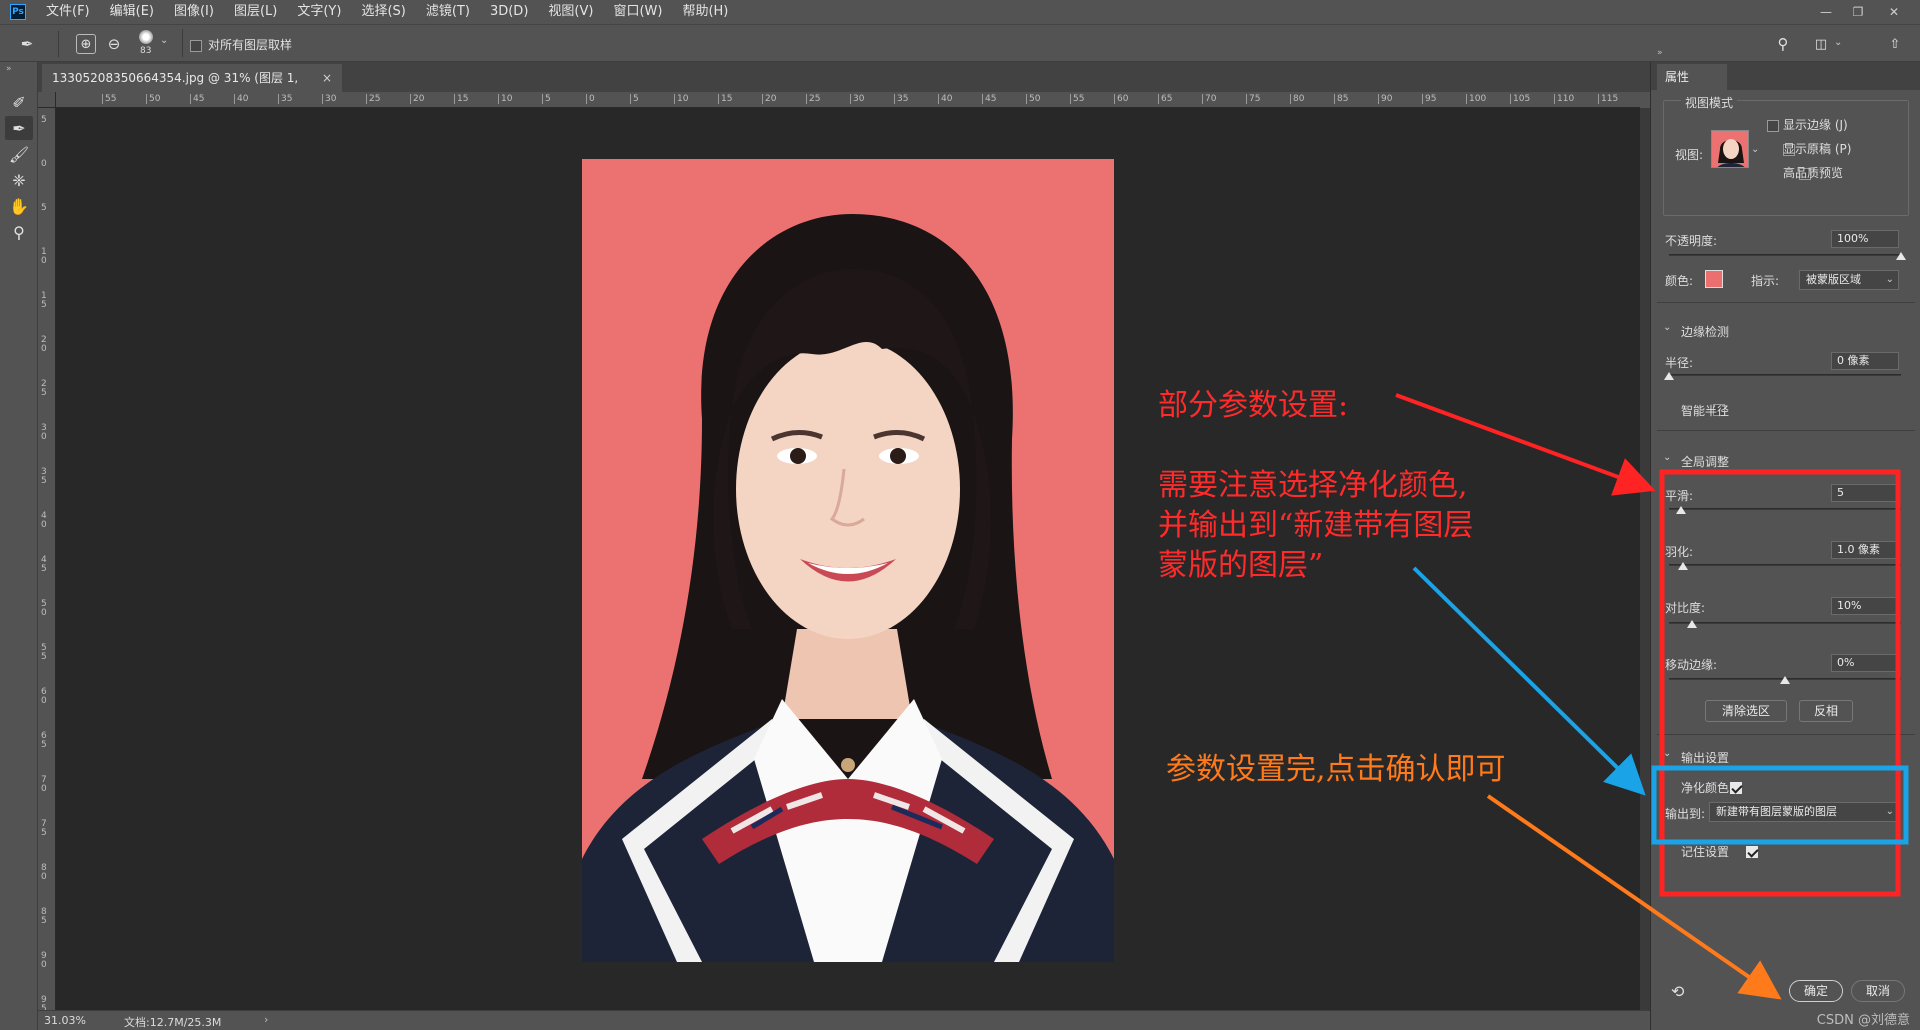 The image size is (1920, 1030). Describe the element at coordinates (1705, 757) in the screenshot. I see `output-settings-title: 输出设置` at that location.